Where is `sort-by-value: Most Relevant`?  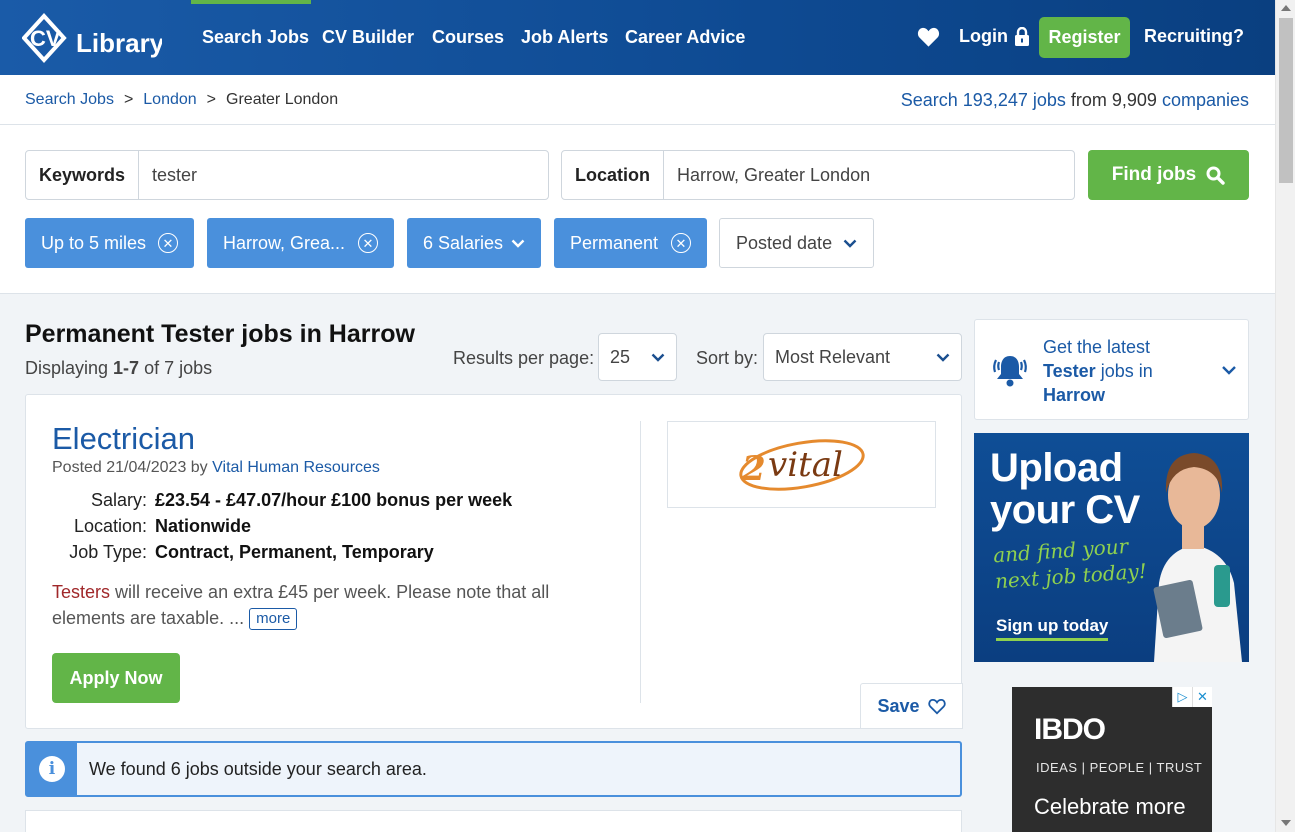
sort-by-value: Most Relevant is located at coordinates (833, 356).